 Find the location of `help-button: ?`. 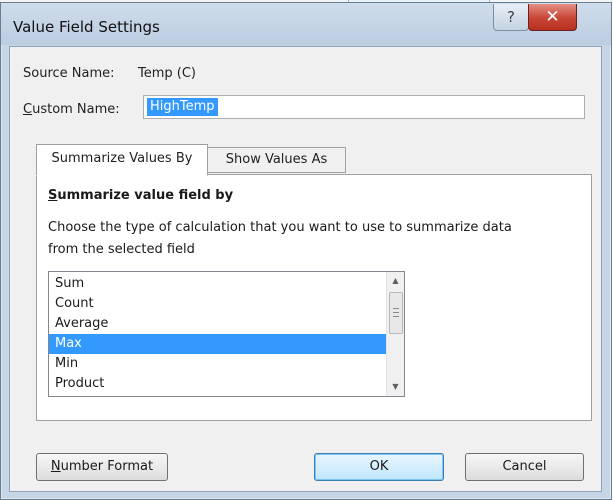

help-button: ? is located at coordinates (511, 17).